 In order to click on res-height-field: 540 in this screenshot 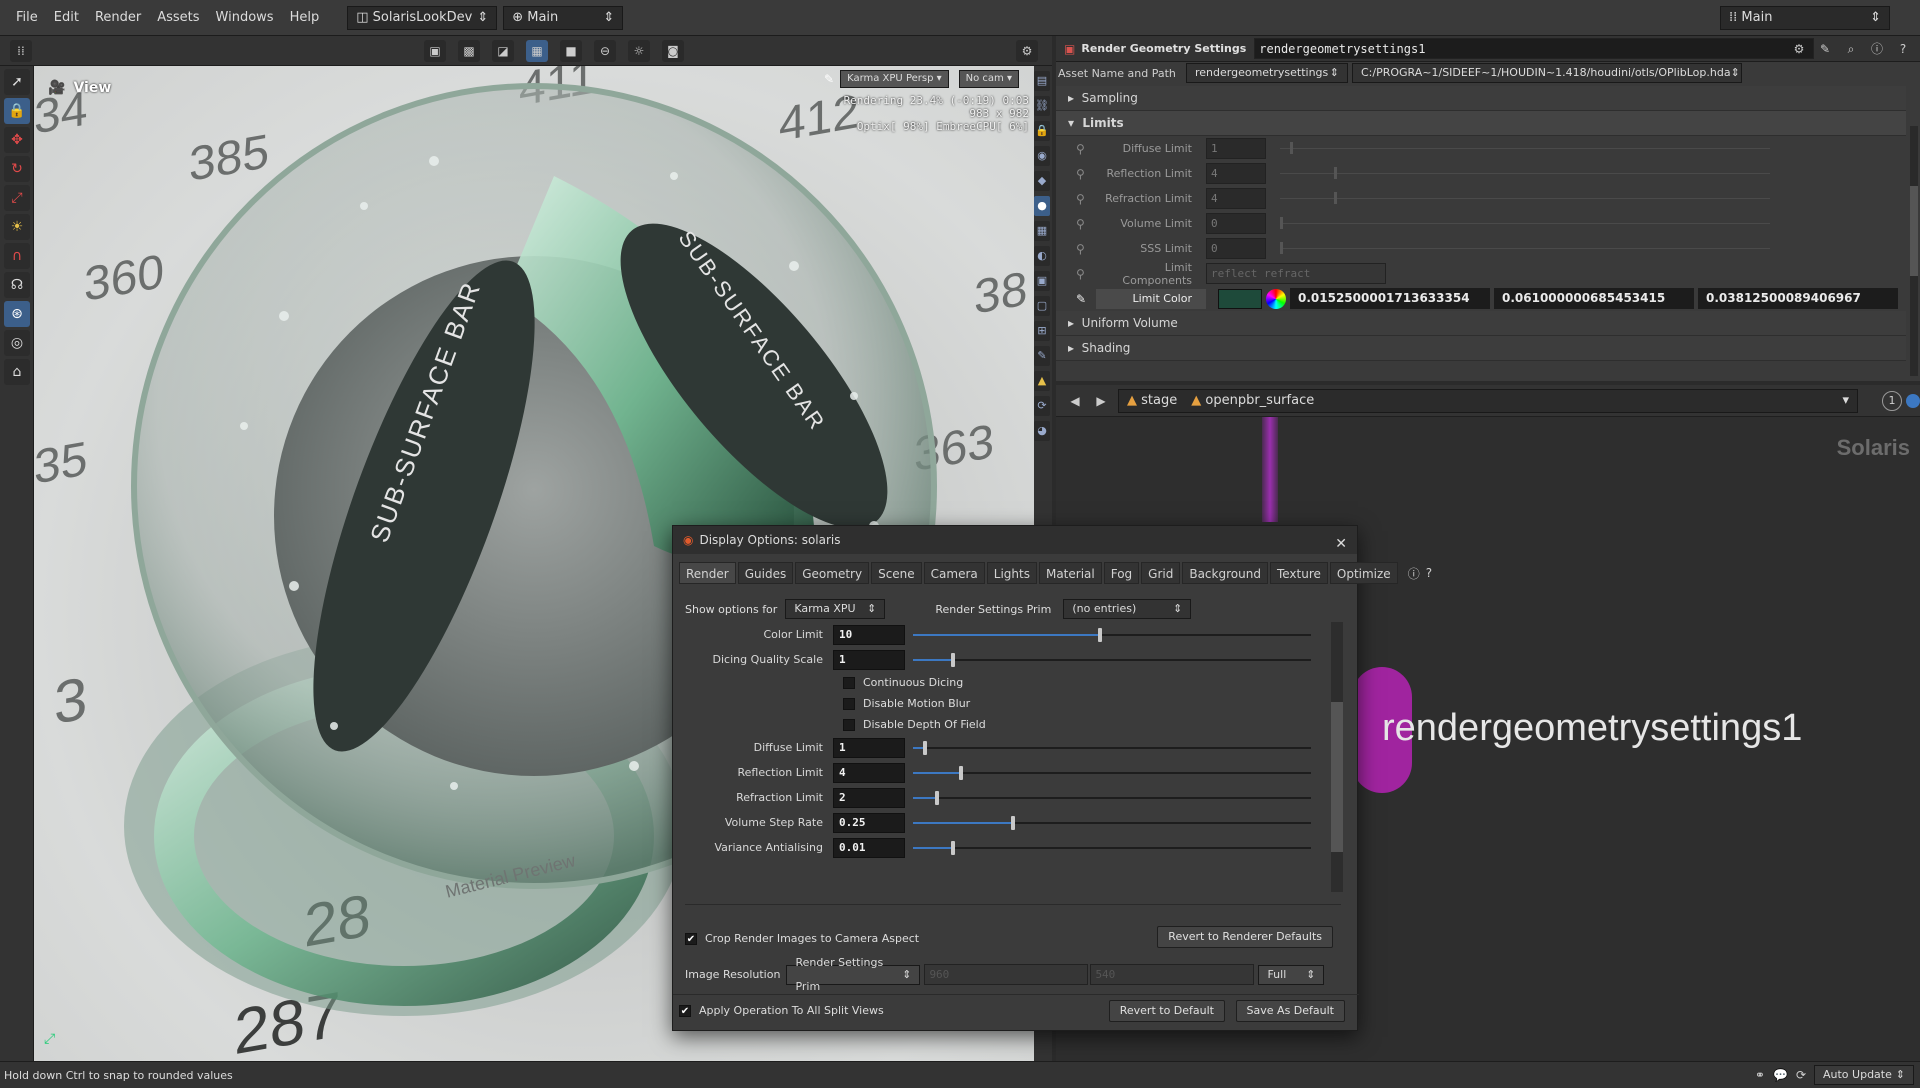, I will do `click(1172, 974)`.